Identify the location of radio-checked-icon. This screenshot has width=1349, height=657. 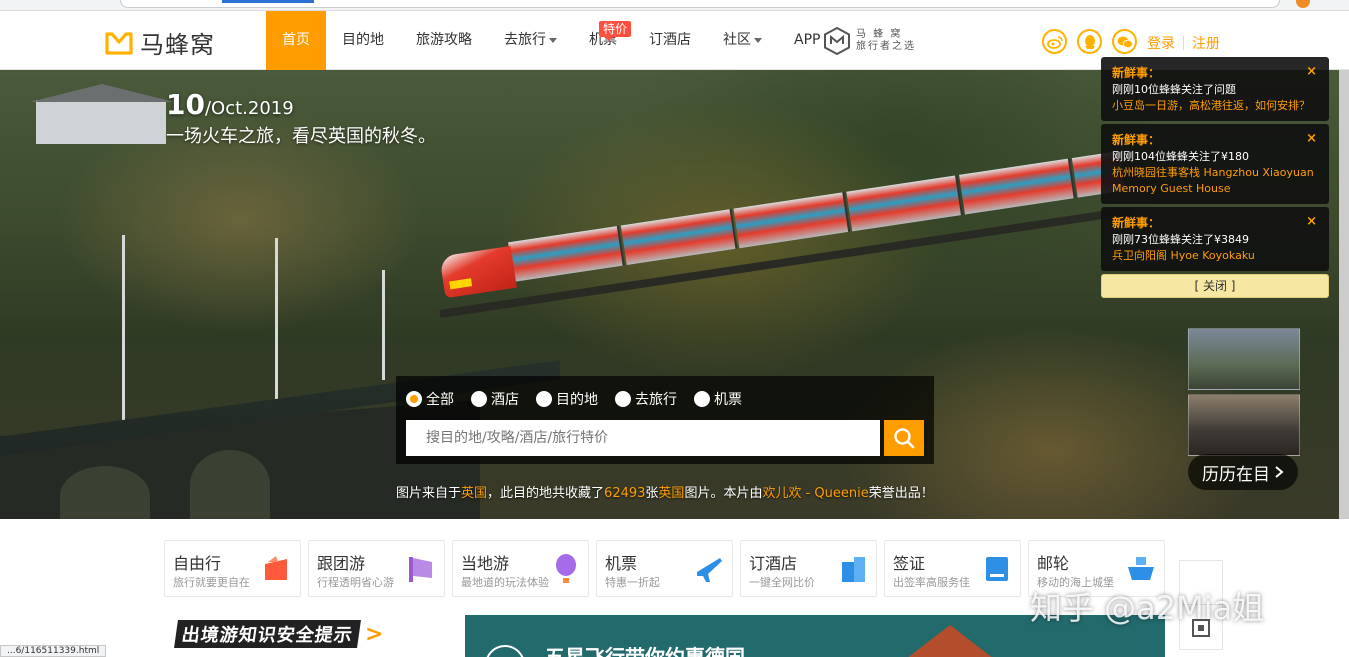
(414, 399).